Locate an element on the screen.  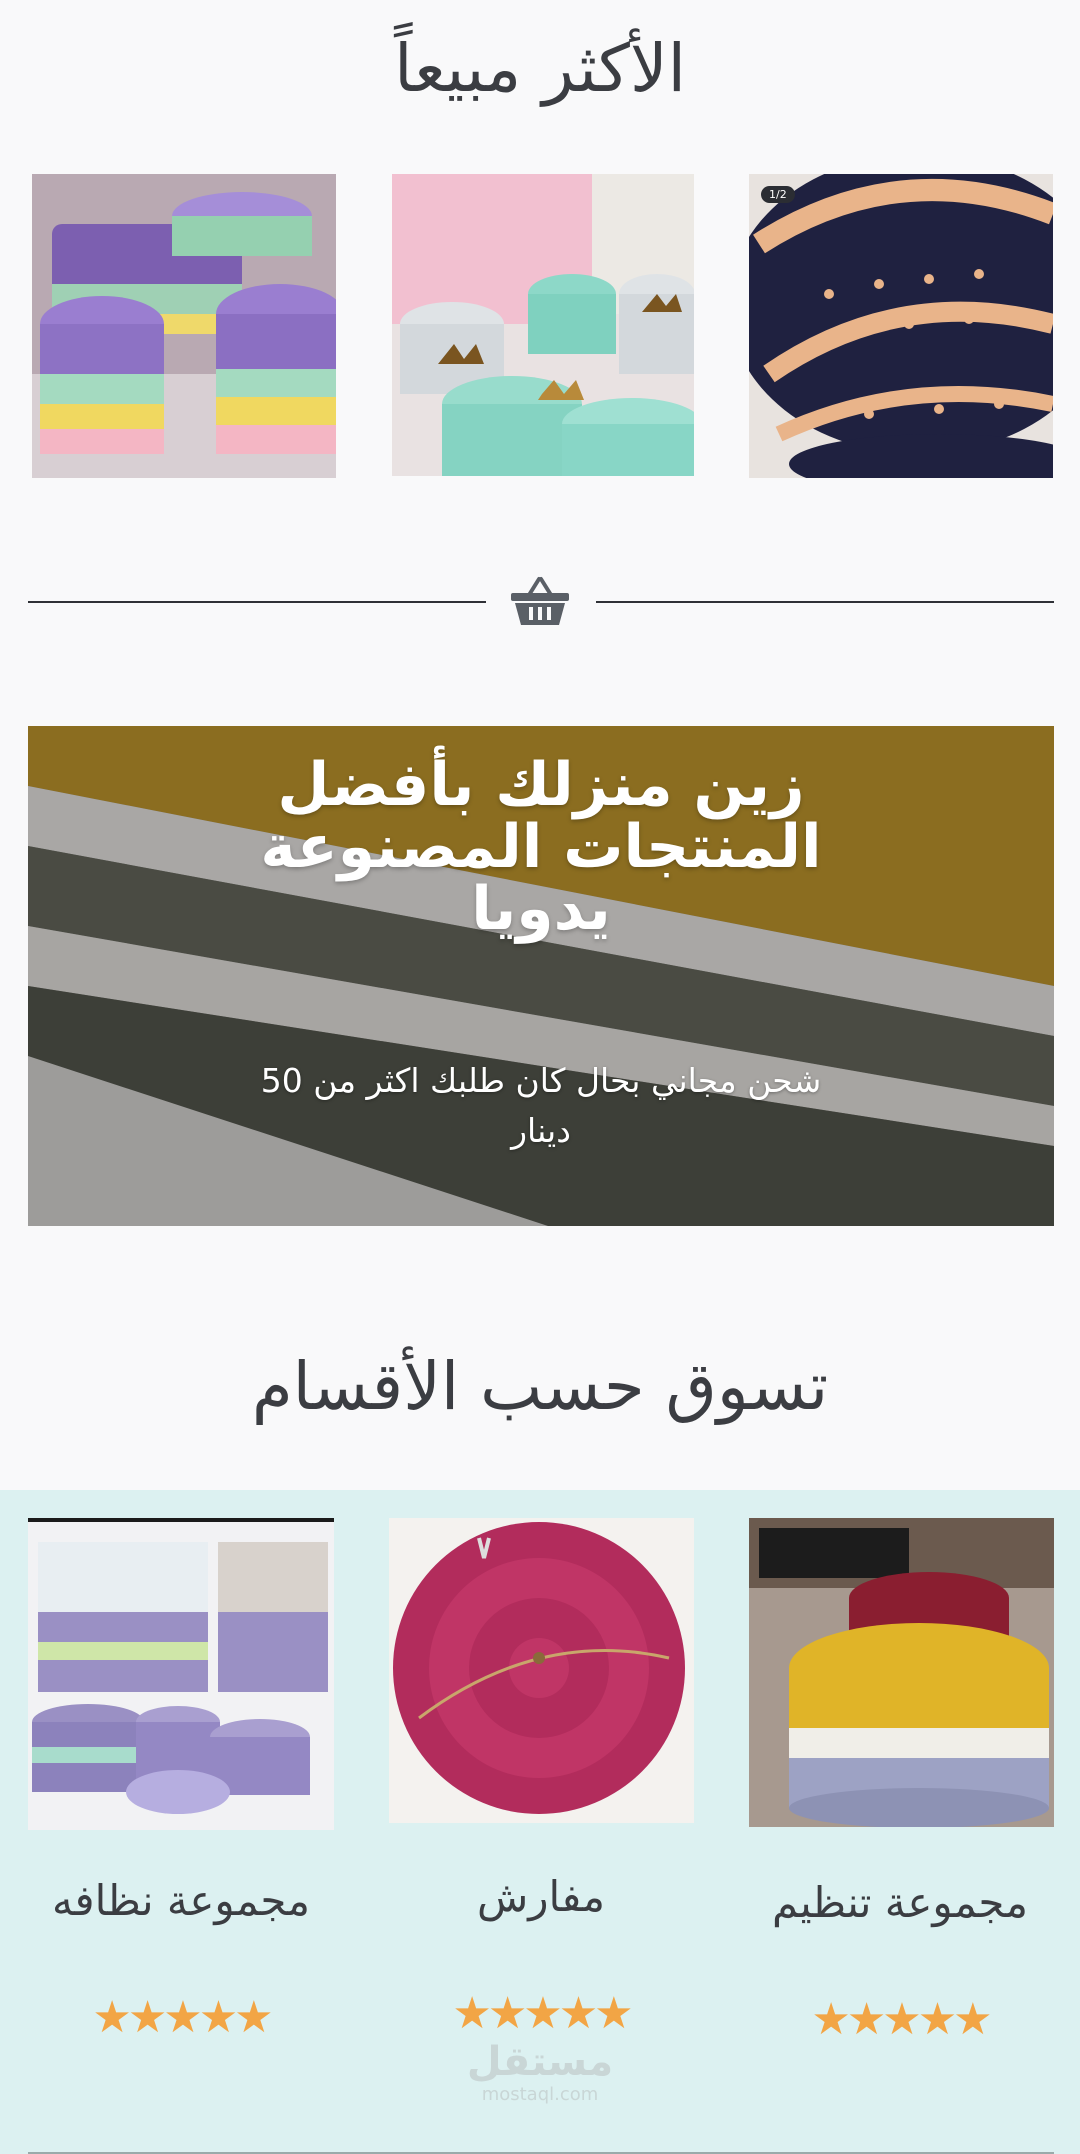
category-card-cleaning is located at coordinates (181, 1674).